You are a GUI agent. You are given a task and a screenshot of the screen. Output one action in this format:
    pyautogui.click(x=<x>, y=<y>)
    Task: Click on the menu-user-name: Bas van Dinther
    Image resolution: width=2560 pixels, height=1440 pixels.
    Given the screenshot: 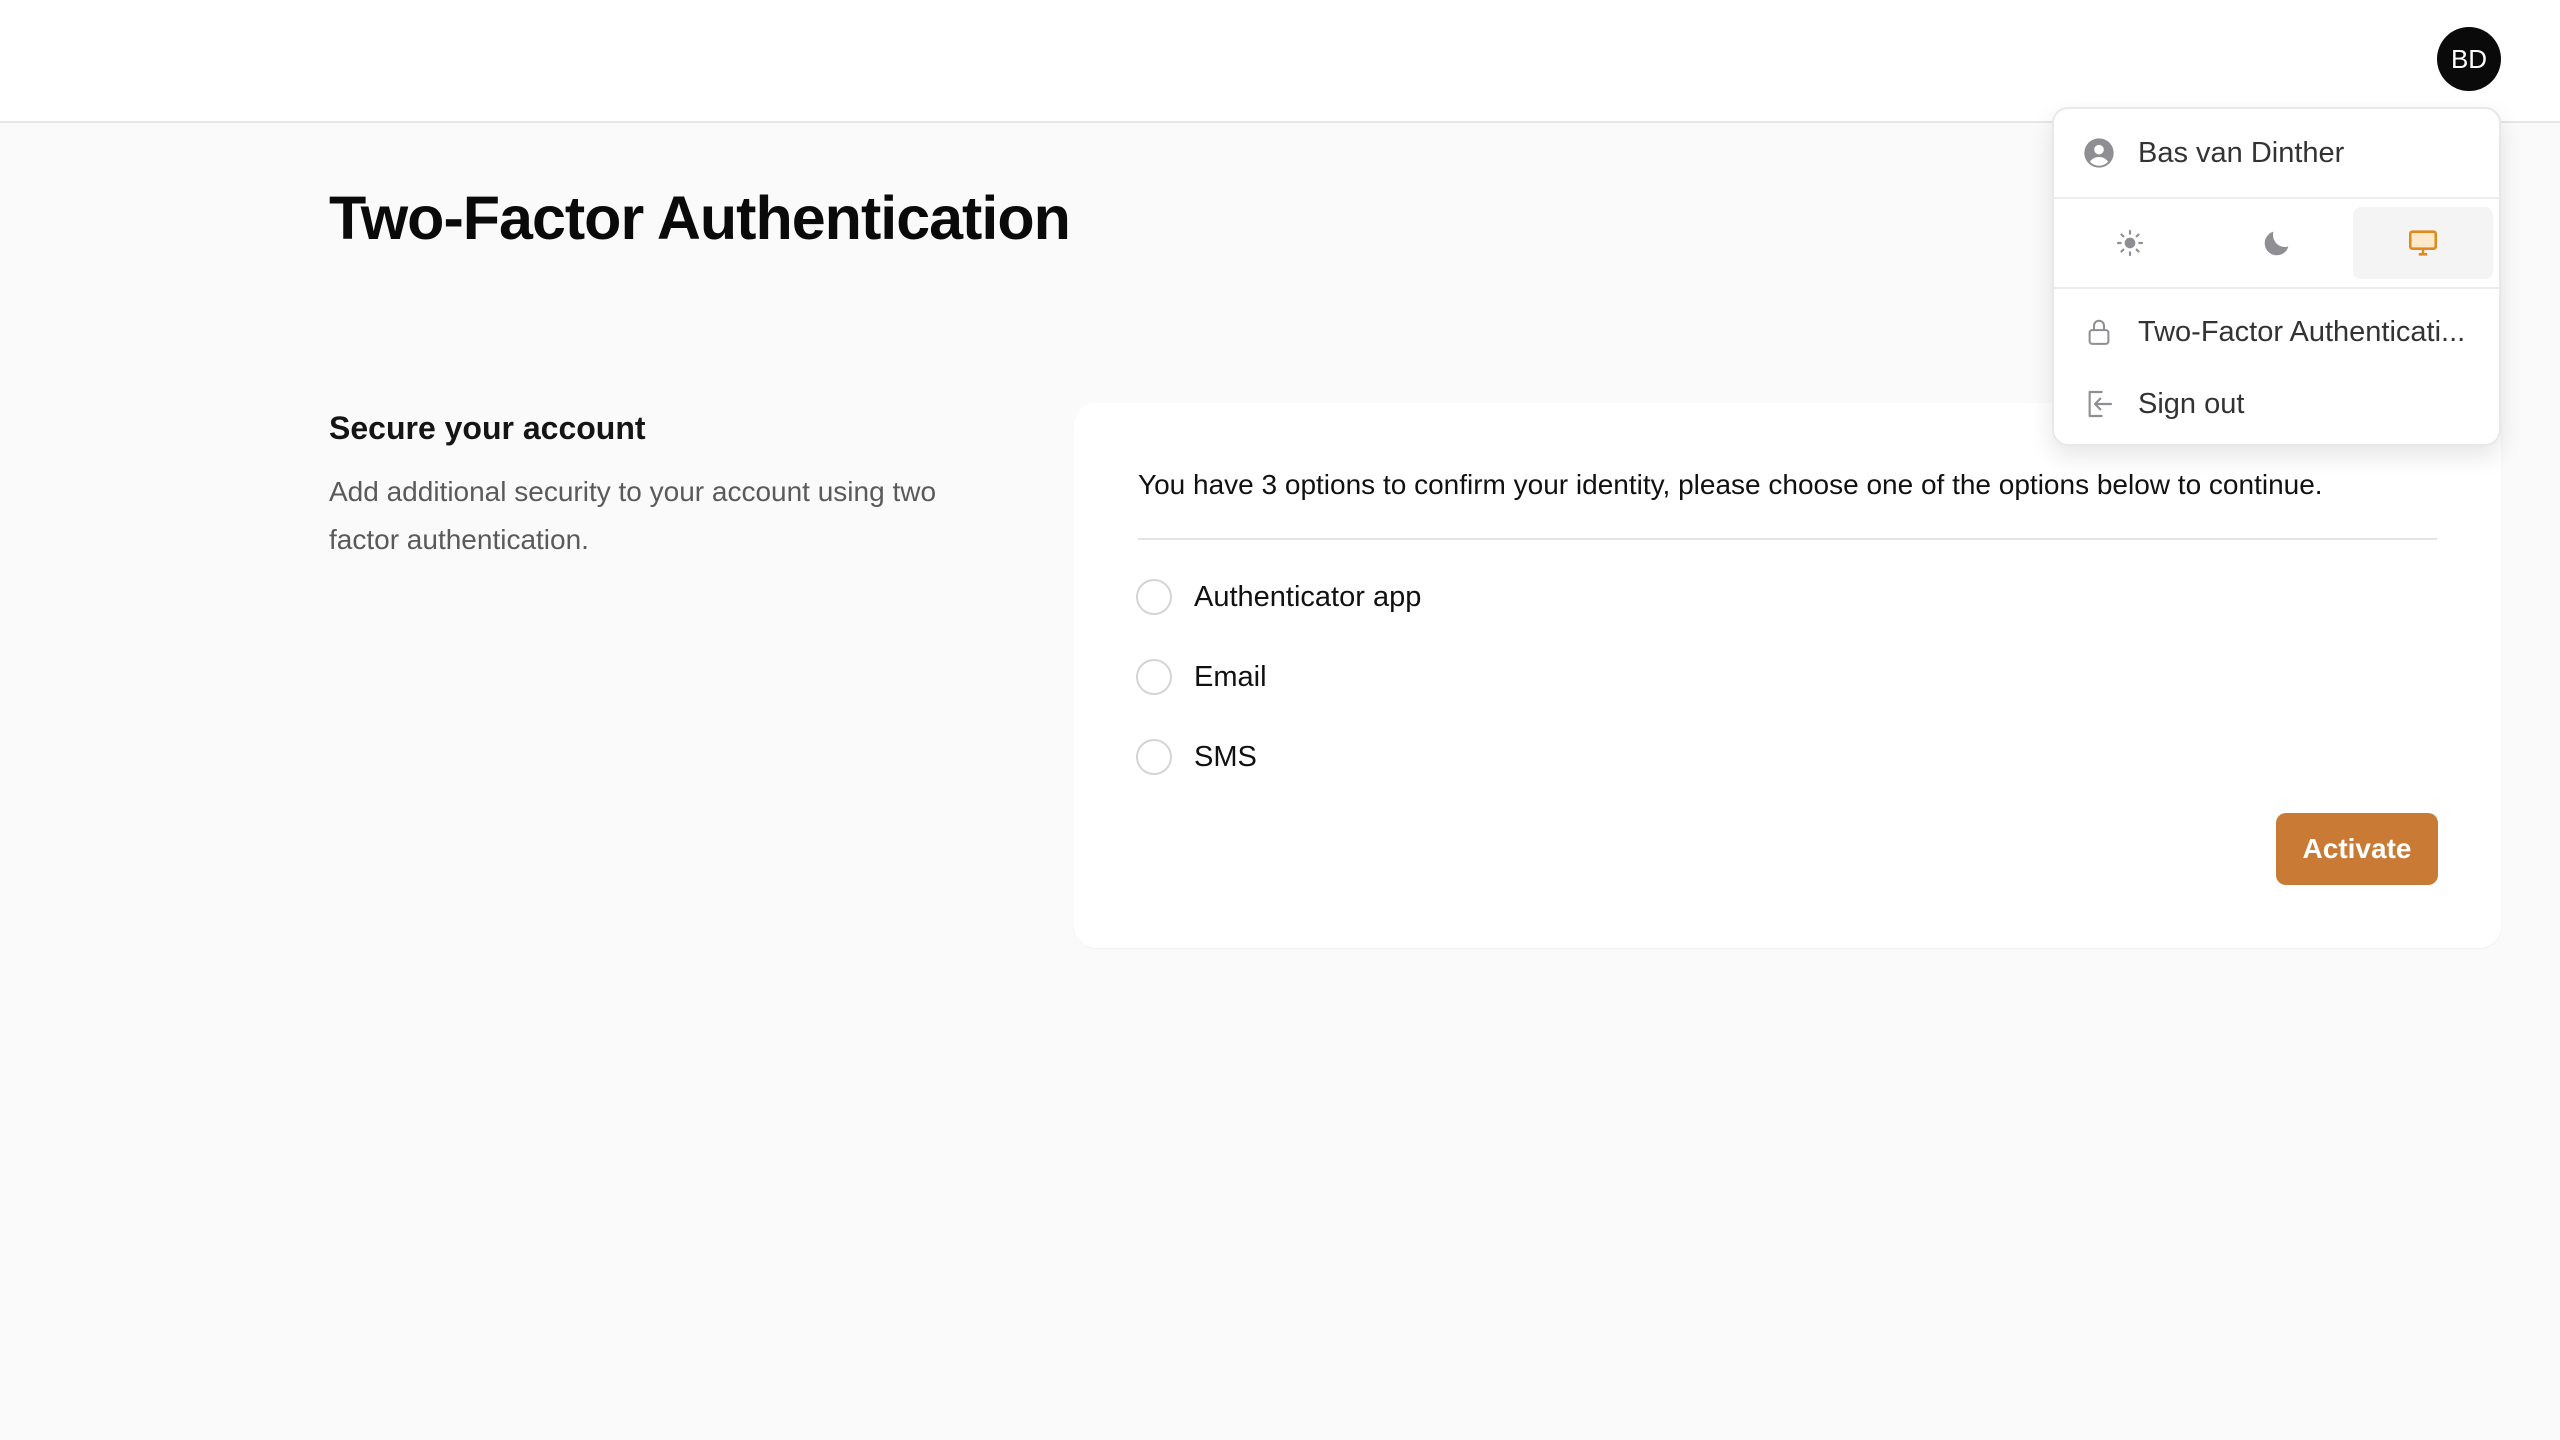 What is the action you would take?
    pyautogui.click(x=2241, y=152)
    